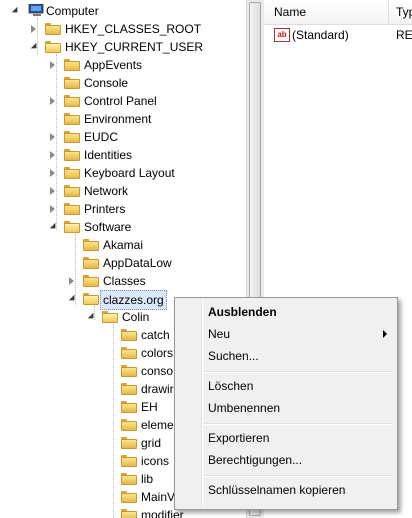 The image size is (412, 518). I want to click on tree-item-label: Software, so click(108, 227).